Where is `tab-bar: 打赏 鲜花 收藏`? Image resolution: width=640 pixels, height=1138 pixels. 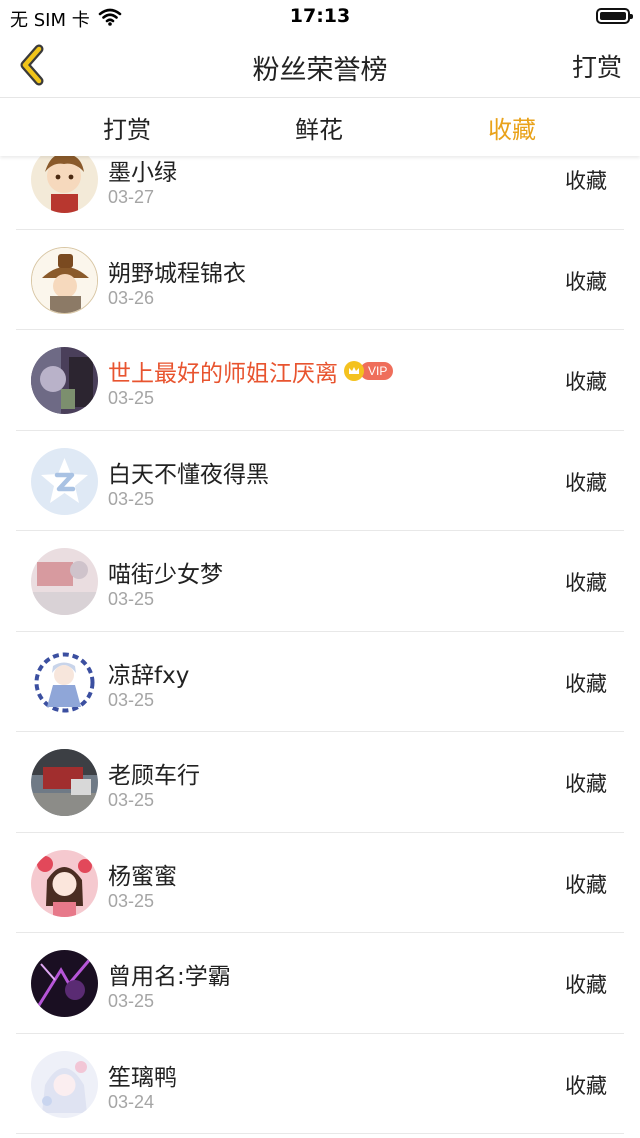 tab-bar: 打赏 鲜花 收藏 is located at coordinates (320, 127).